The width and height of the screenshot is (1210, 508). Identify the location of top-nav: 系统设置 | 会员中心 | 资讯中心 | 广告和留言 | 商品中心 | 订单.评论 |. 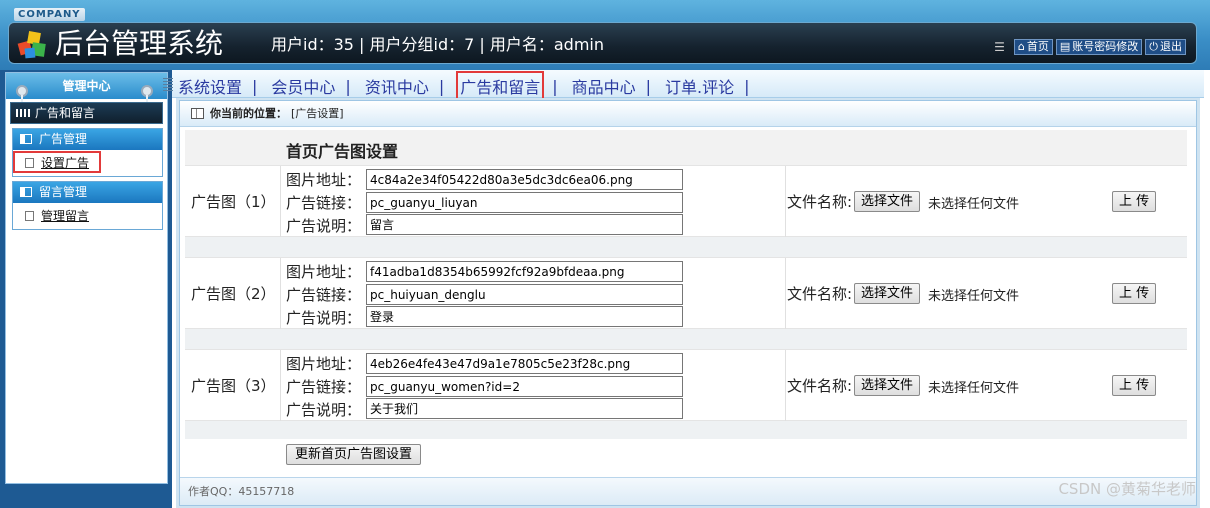
(683, 85).